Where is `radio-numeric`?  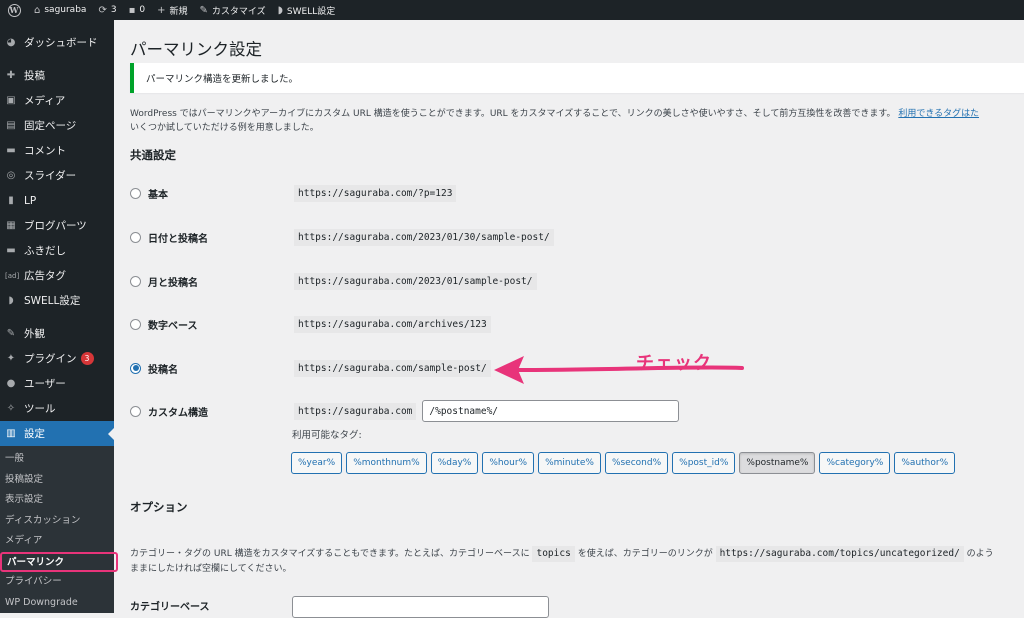
radio-numeric is located at coordinates (135, 324).